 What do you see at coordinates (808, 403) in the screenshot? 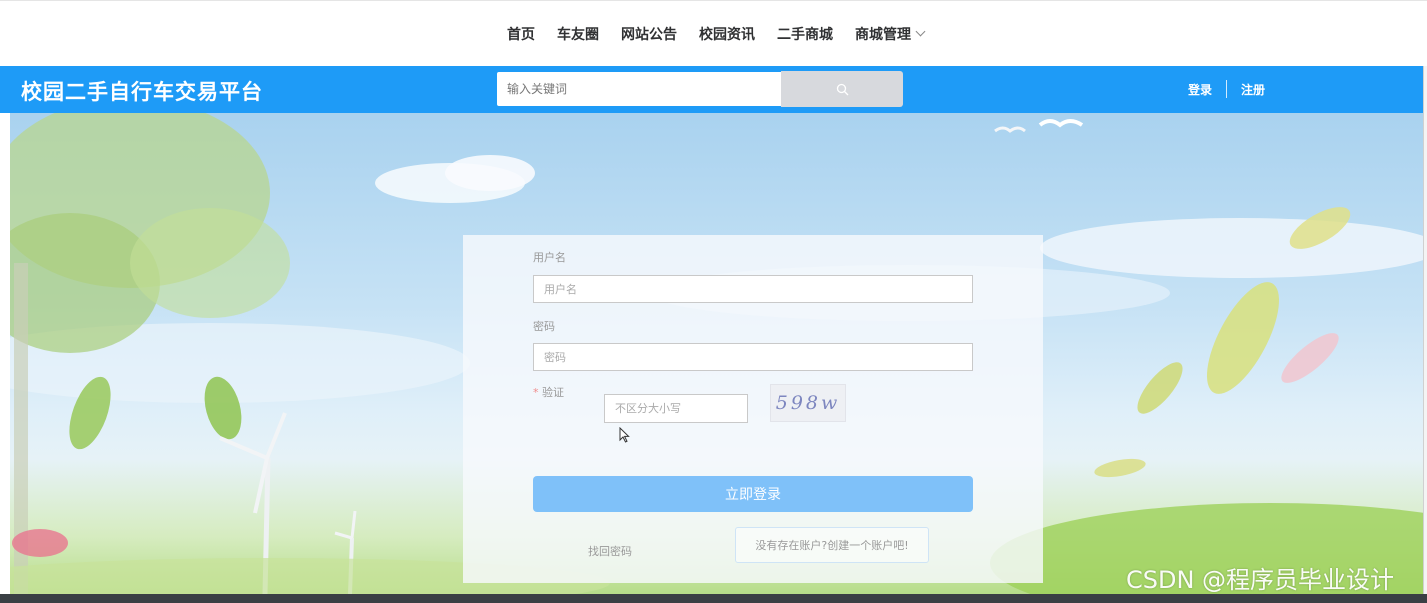
I see `captcha-image: 598w` at bounding box center [808, 403].